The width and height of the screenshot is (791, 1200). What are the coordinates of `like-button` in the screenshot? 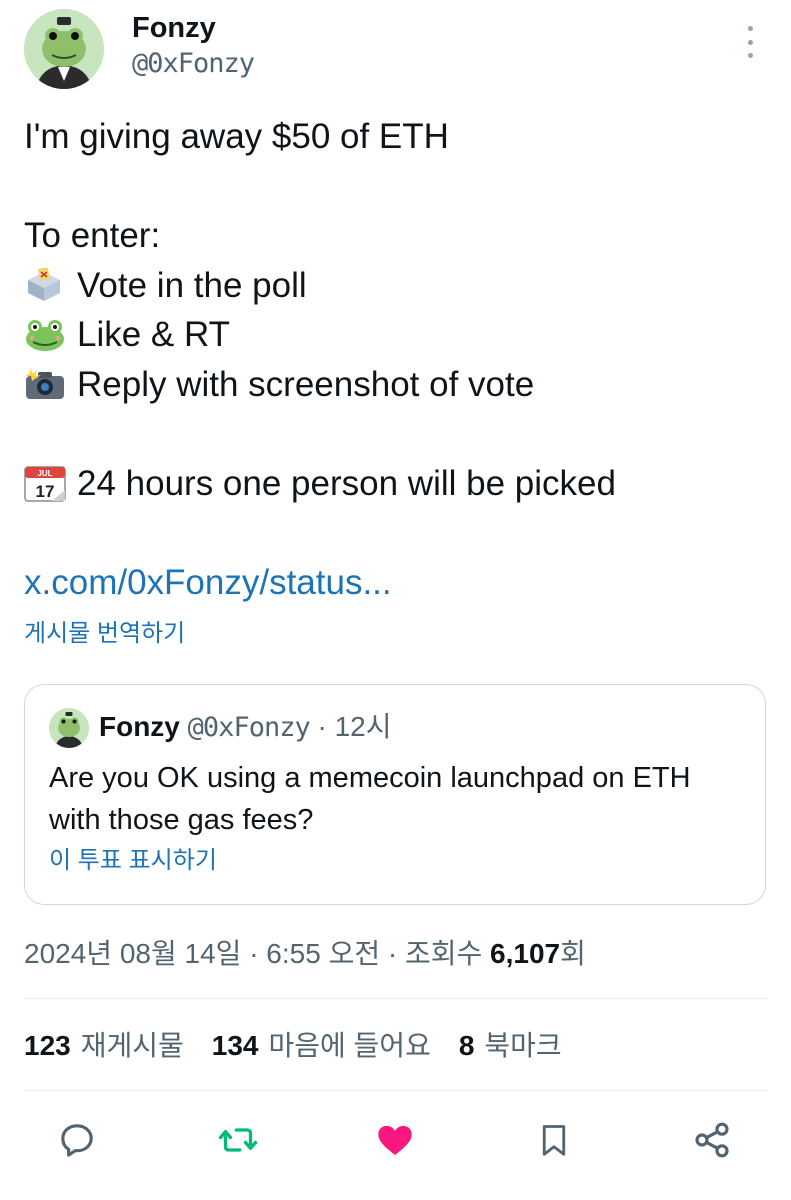 It's located at (395, 1140).